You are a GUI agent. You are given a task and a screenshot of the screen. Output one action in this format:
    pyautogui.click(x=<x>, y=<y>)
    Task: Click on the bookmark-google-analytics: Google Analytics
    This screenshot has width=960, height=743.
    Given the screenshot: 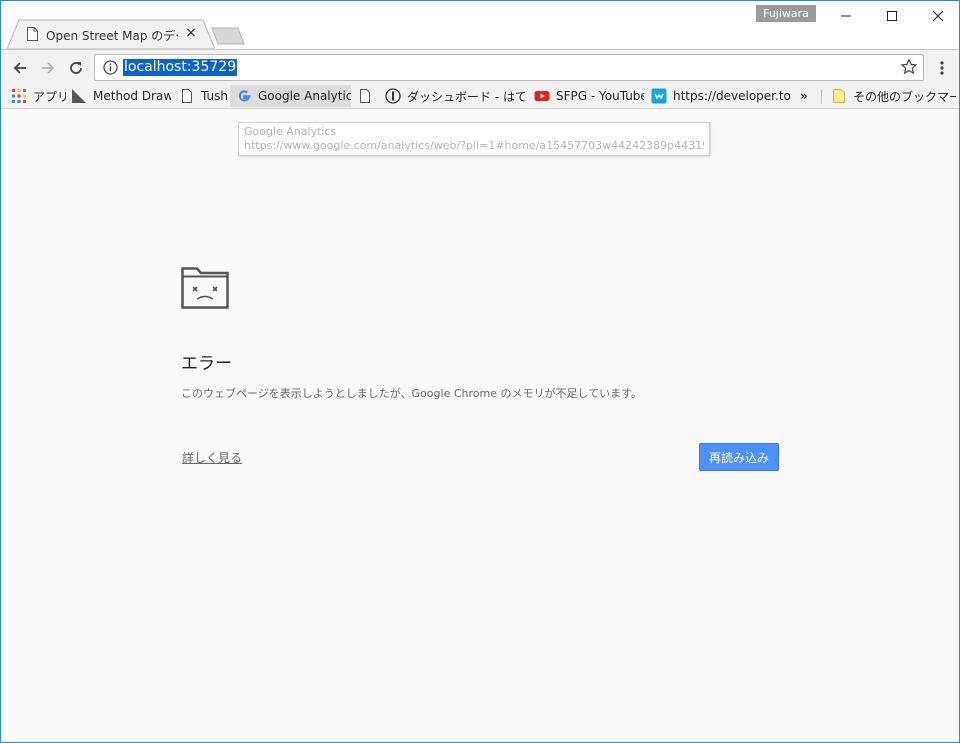 What is the action you would take?
    pyautogui.click(x=290, y=96)
    